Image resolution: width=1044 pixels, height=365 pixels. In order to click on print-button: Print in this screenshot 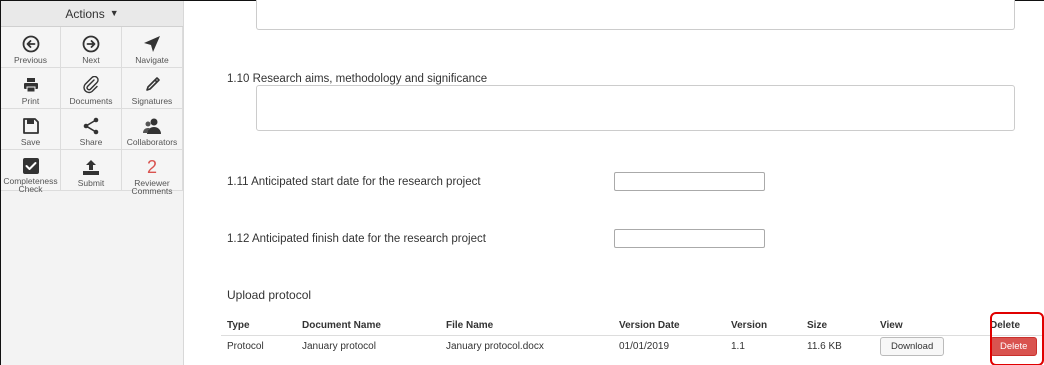, I will do `click(31, 88)`.